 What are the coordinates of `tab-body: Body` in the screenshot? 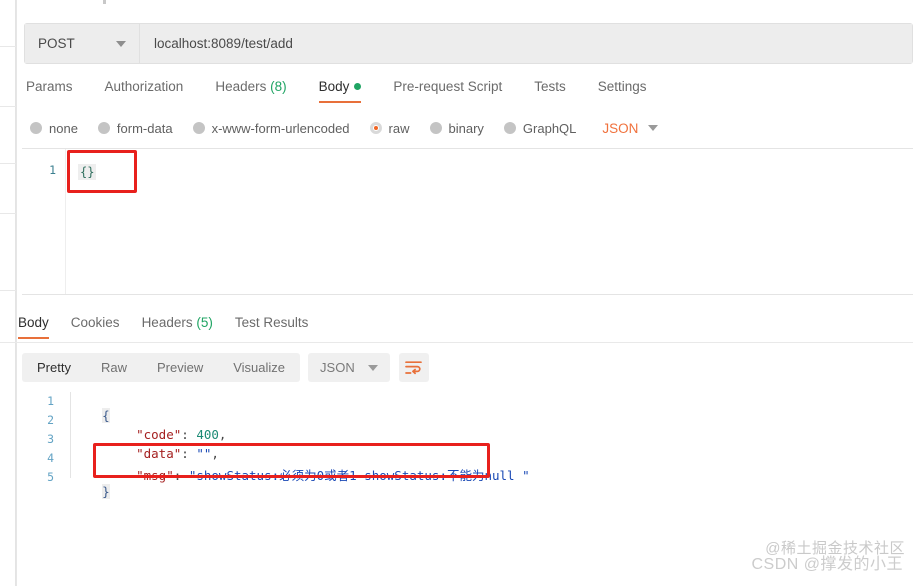 It's located at (340, 91).